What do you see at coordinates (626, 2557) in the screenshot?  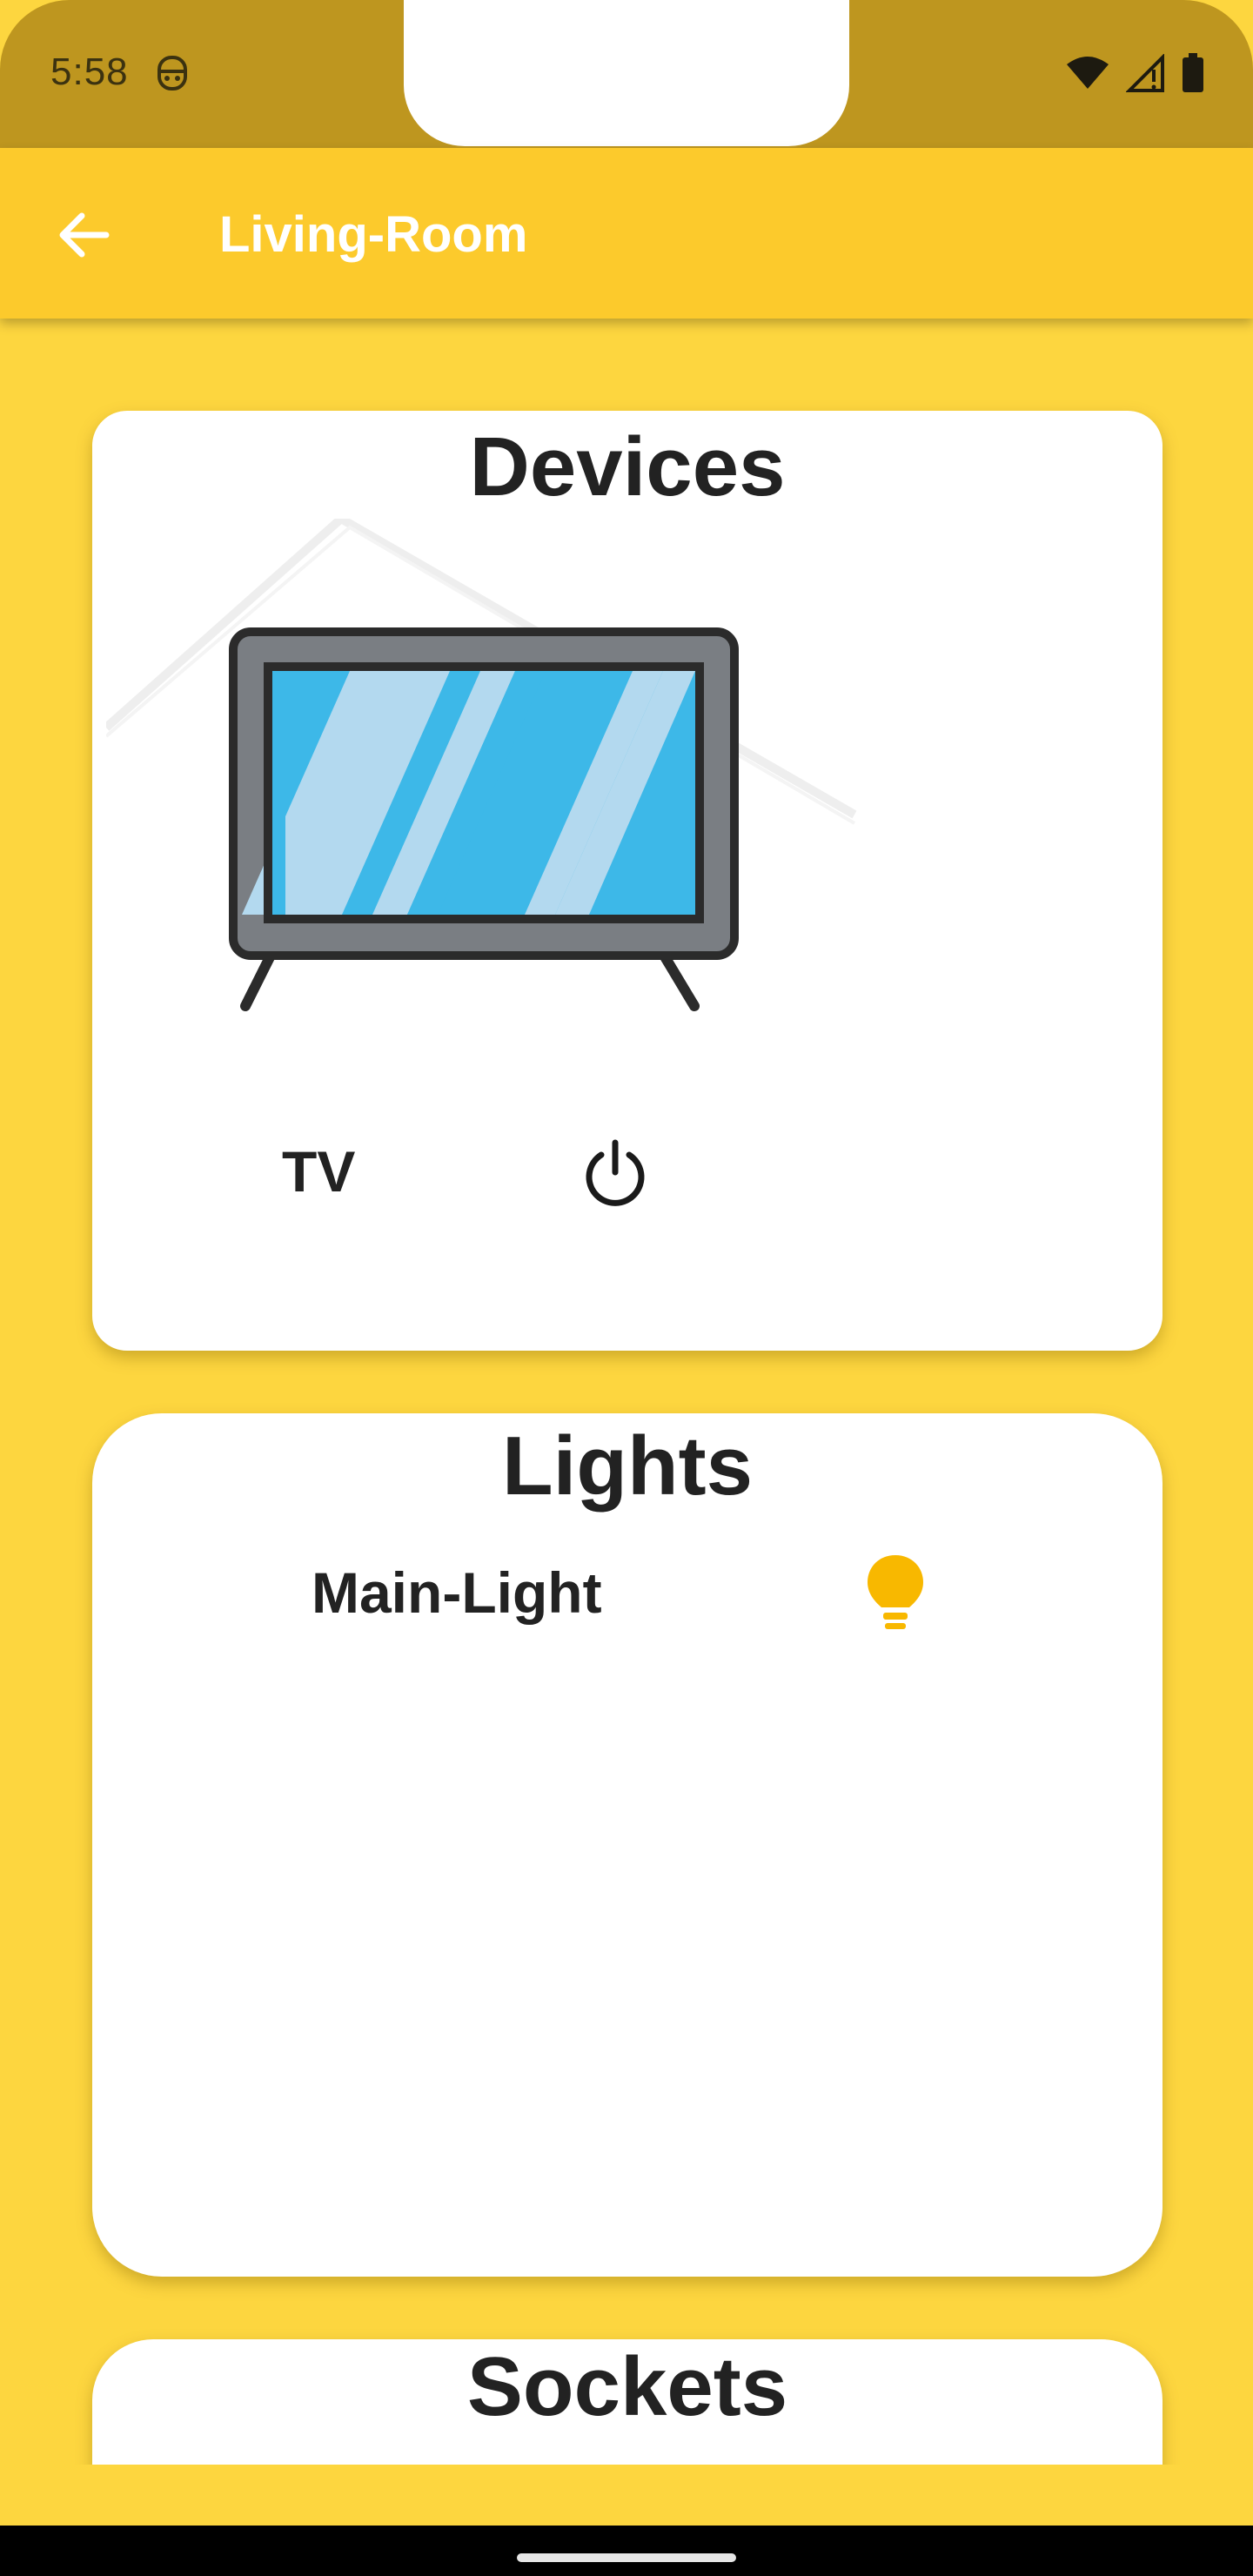 I see `home-gesture-pill` at bounding box center [626, 2557].